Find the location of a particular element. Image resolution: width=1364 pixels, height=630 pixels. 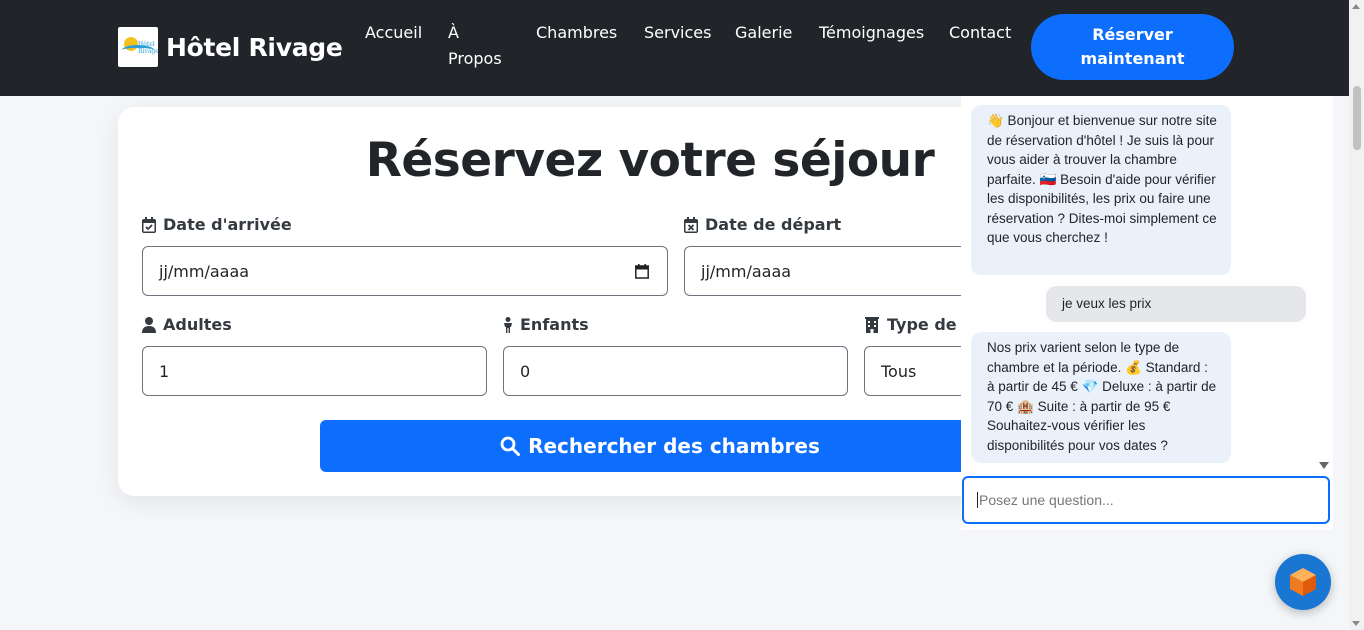

chat-toggle-button is located at coordinates (1303, 582).